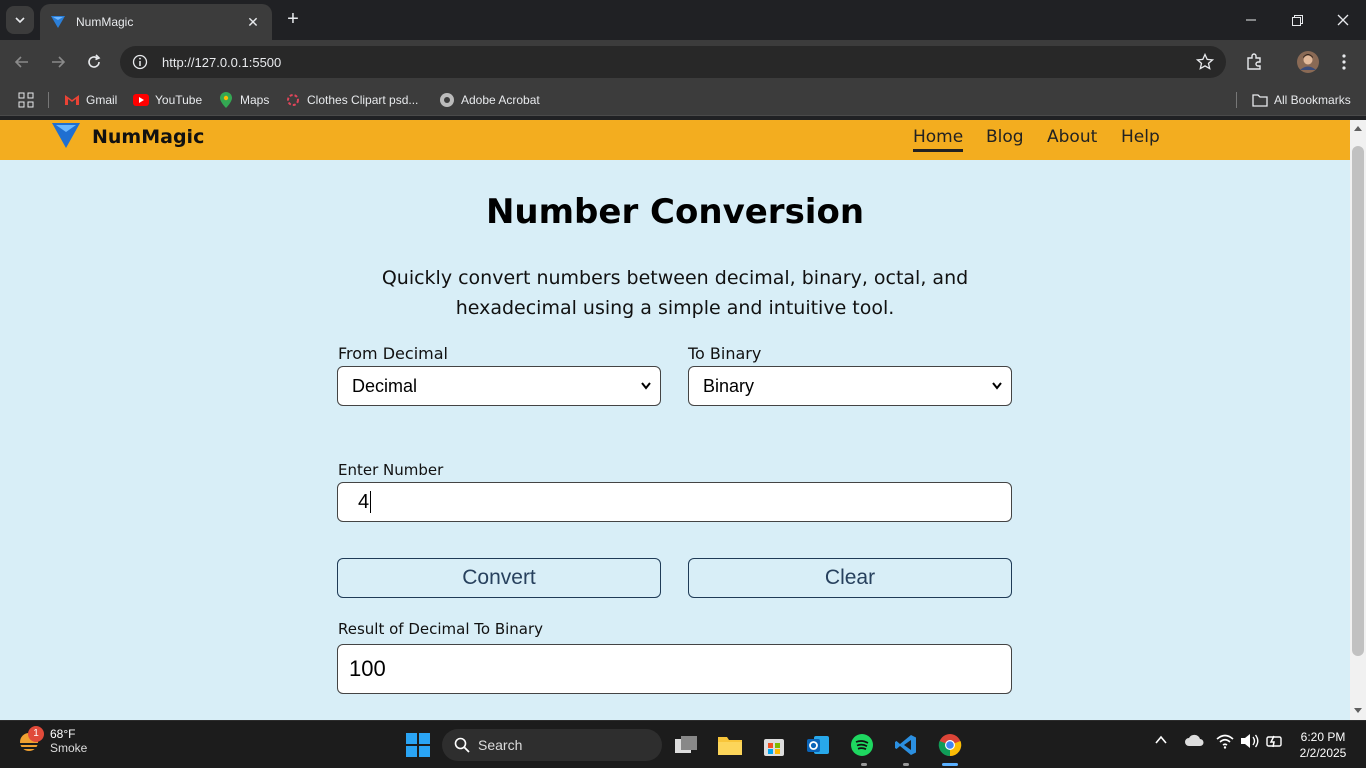  I want to click on page-scrollbar, so click(1358, 420).